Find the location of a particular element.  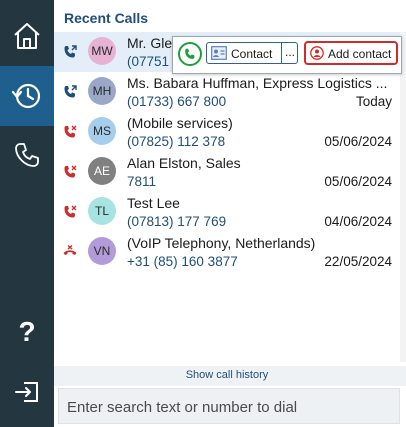

scrollbar is located at coordinates (403, 197).